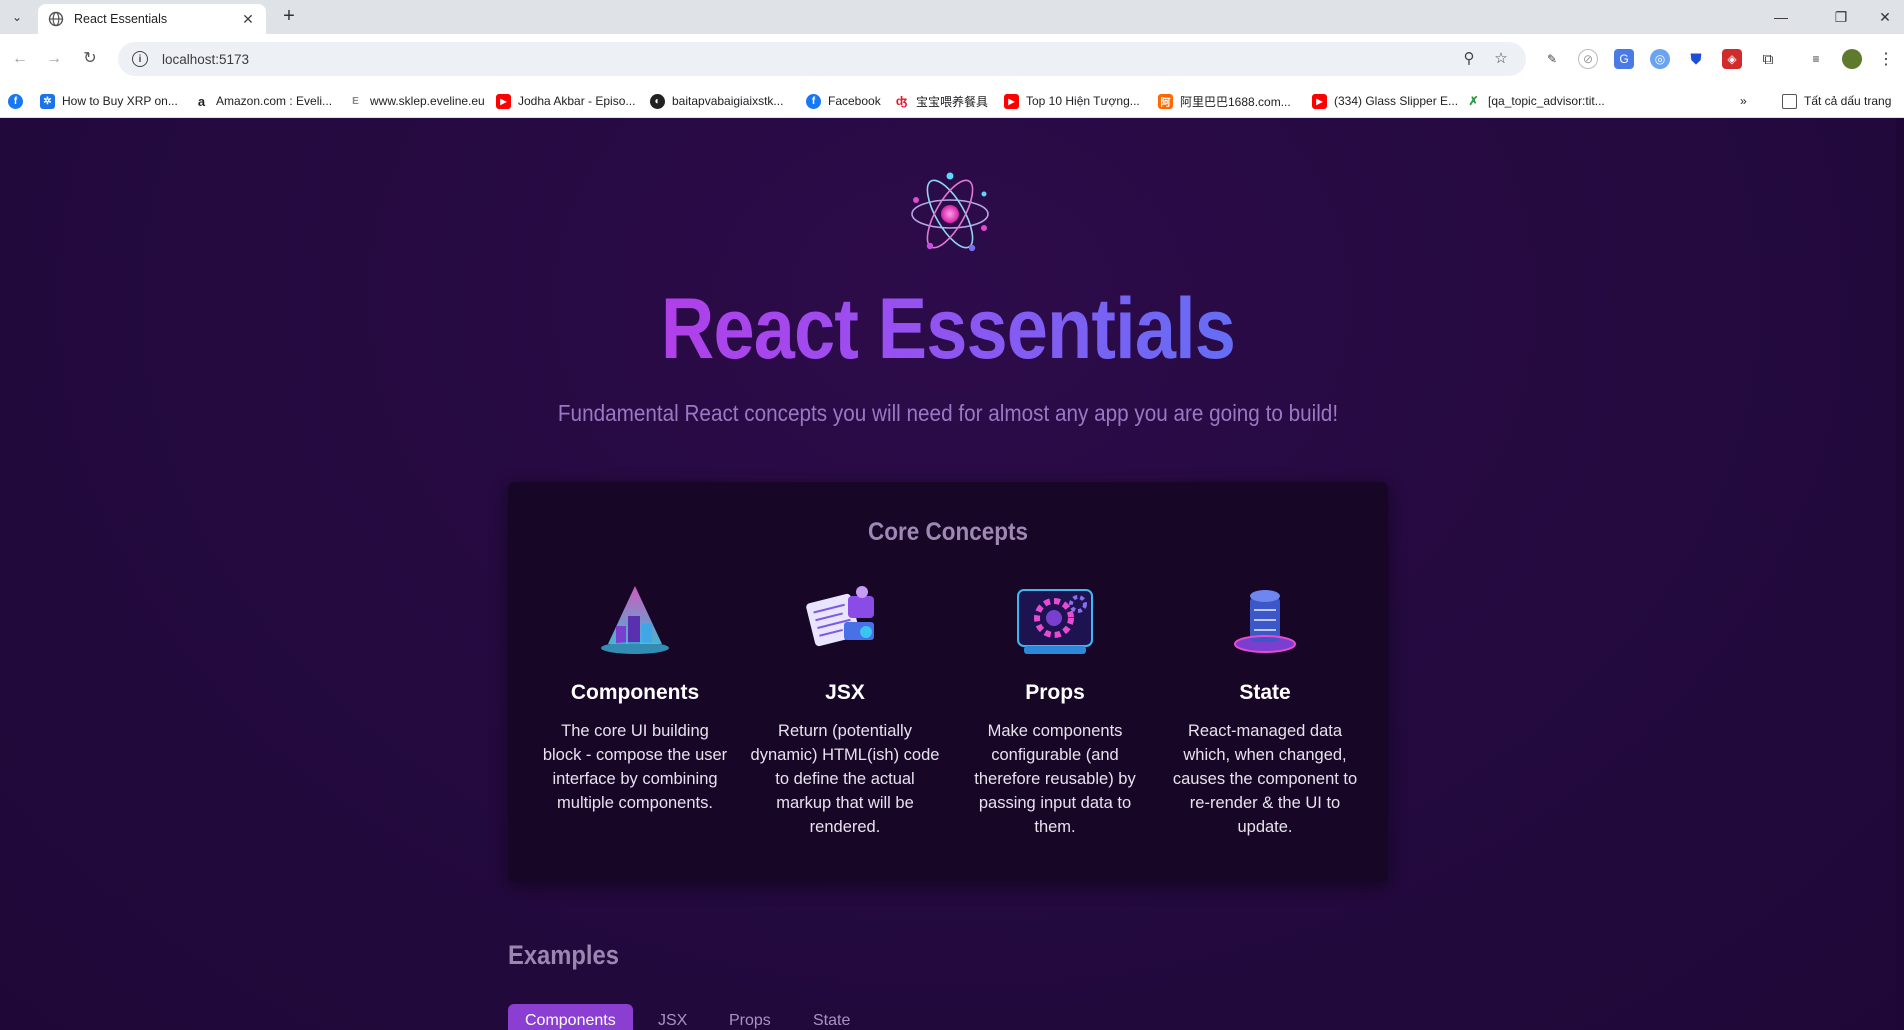 The height and width of the screenshot is (1030, 1904). I want to click on reload-icon: ↻, so click(90, 59).